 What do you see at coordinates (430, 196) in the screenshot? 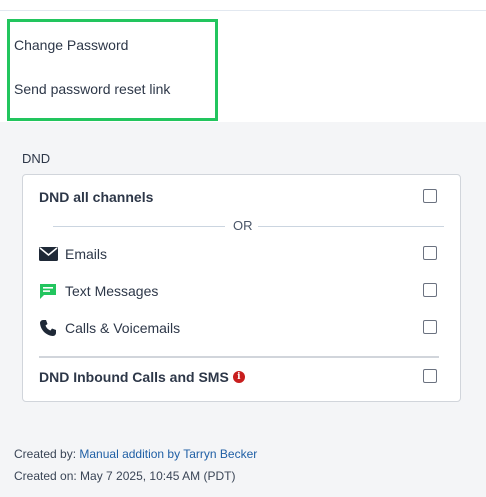
I see `dnd-all-channels-checkbox` at bounding box center [430, 196].